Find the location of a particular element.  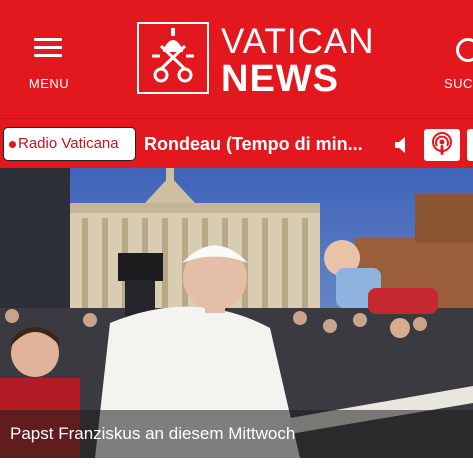

radio-station-label: Radio Vaticana is located at coordinates (68, 143).